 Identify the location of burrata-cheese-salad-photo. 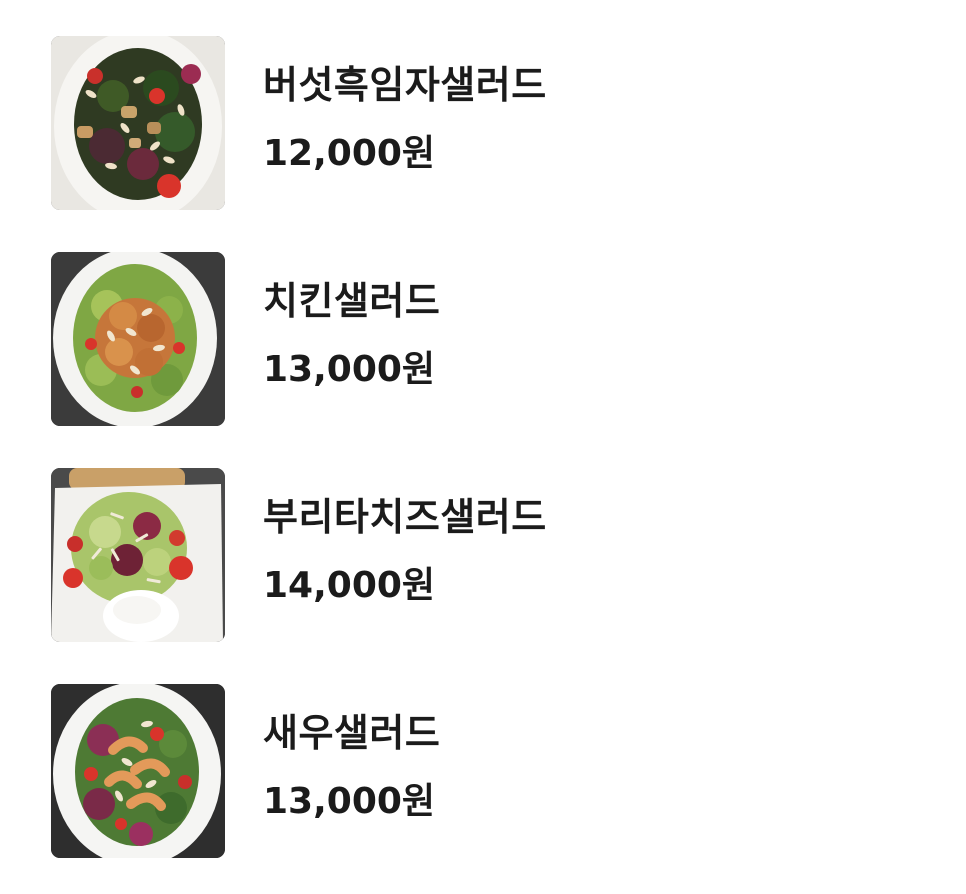
(138, 555).